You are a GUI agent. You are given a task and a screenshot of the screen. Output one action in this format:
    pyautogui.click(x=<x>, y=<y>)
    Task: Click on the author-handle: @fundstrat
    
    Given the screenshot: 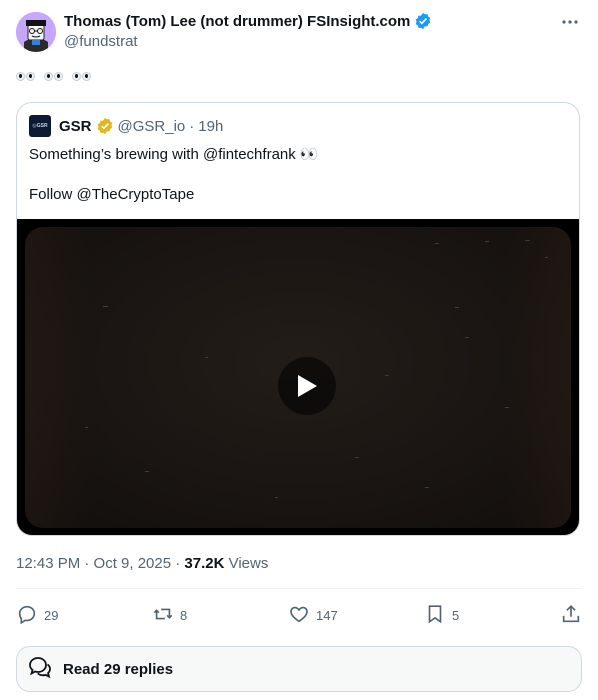 What is the action you would take?
    pyautogui.click(x=101, y=41)
    